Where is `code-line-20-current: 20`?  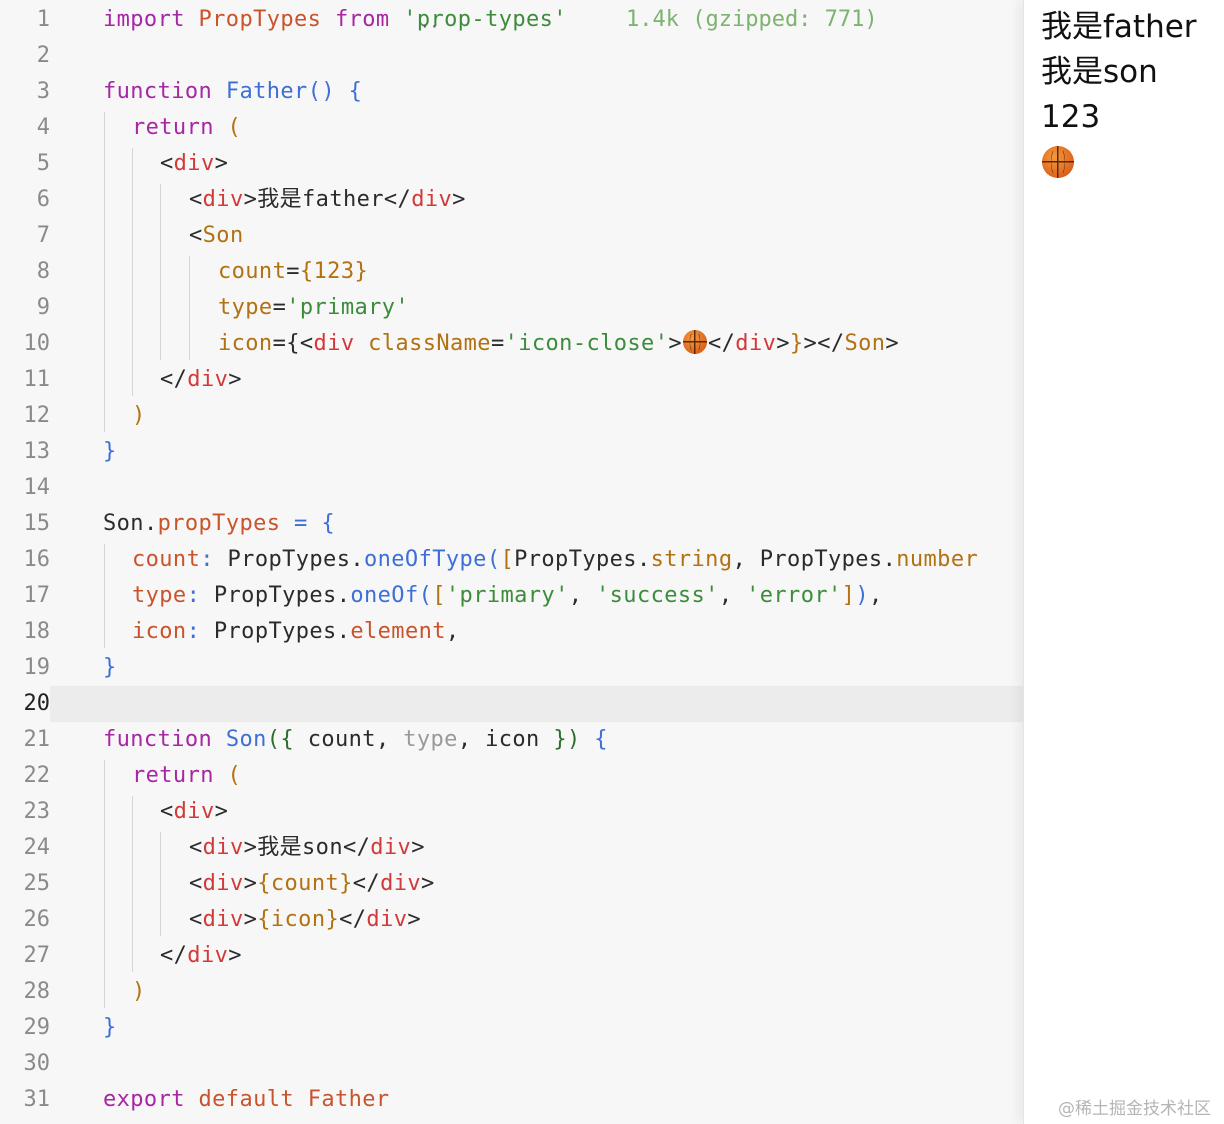 code-line-20-current: 20 is located at coordinates (511, 704).